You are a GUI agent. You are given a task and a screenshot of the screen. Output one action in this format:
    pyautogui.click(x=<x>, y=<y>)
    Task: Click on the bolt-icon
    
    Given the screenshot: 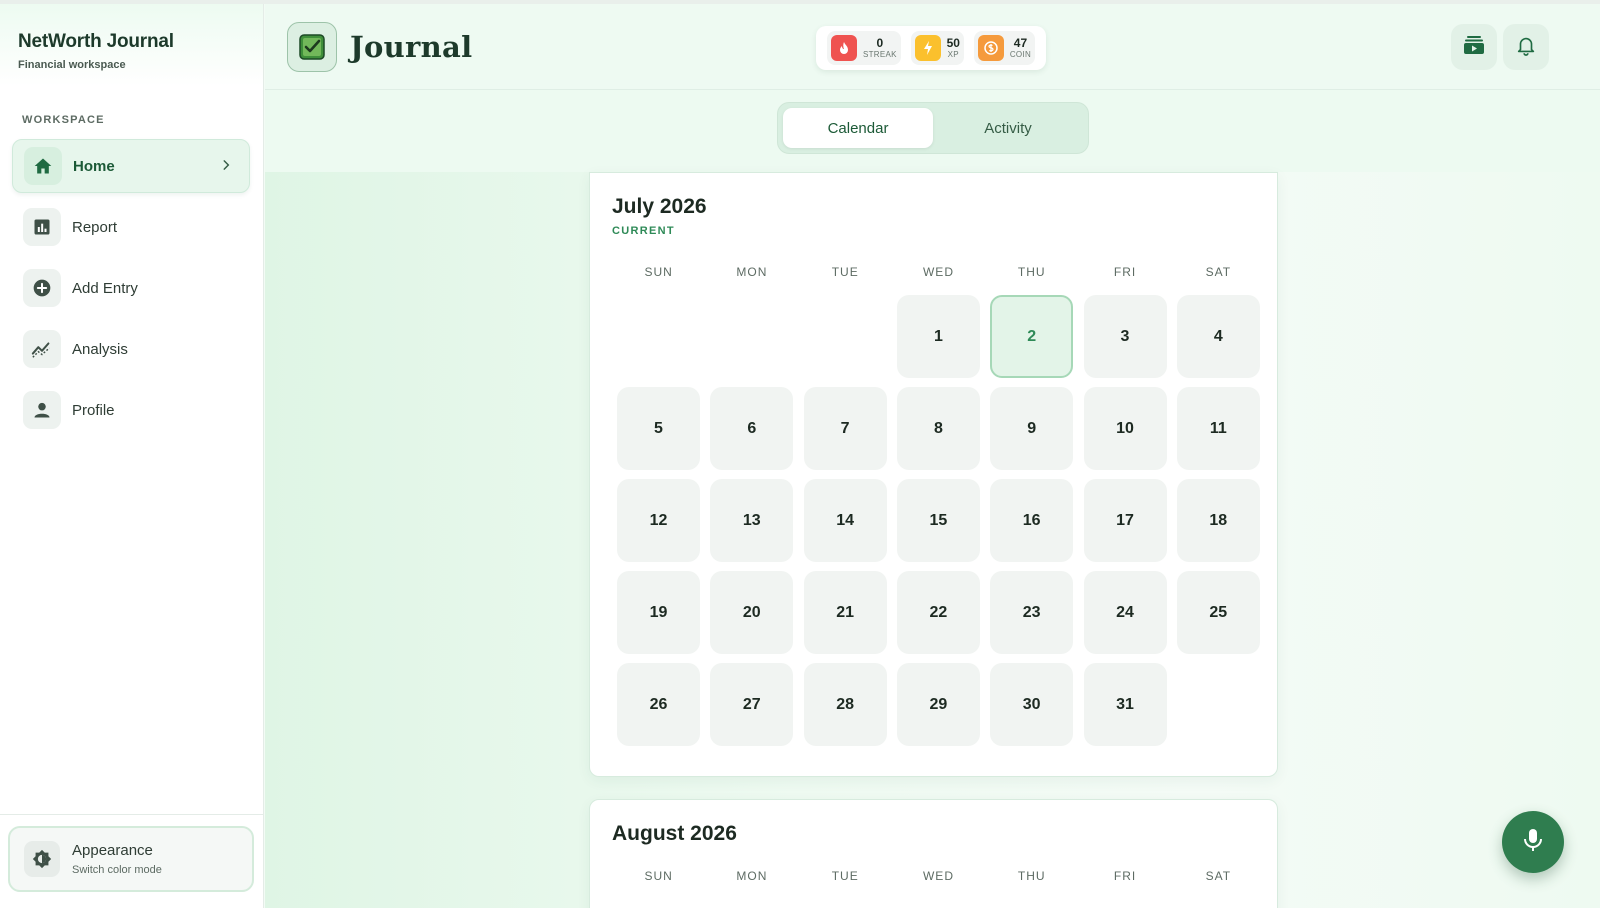 What is the action you would take?
    pyautogui.click(x=927, y=48)
    